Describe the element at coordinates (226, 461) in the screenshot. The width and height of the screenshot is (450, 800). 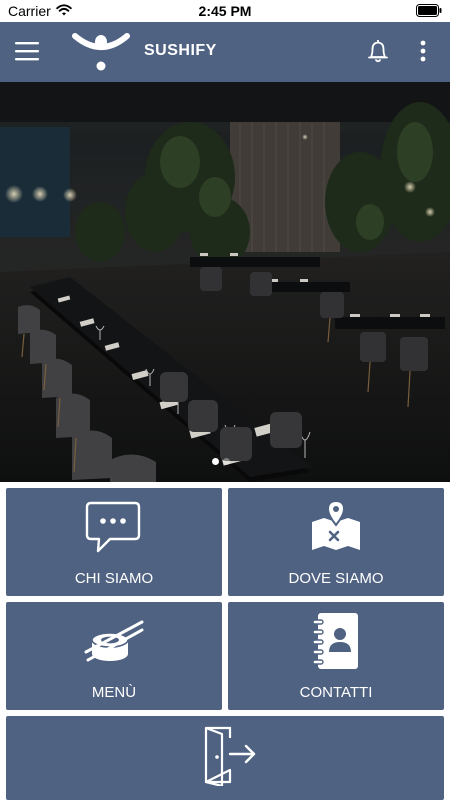
I see `carousel-dot` at that location.